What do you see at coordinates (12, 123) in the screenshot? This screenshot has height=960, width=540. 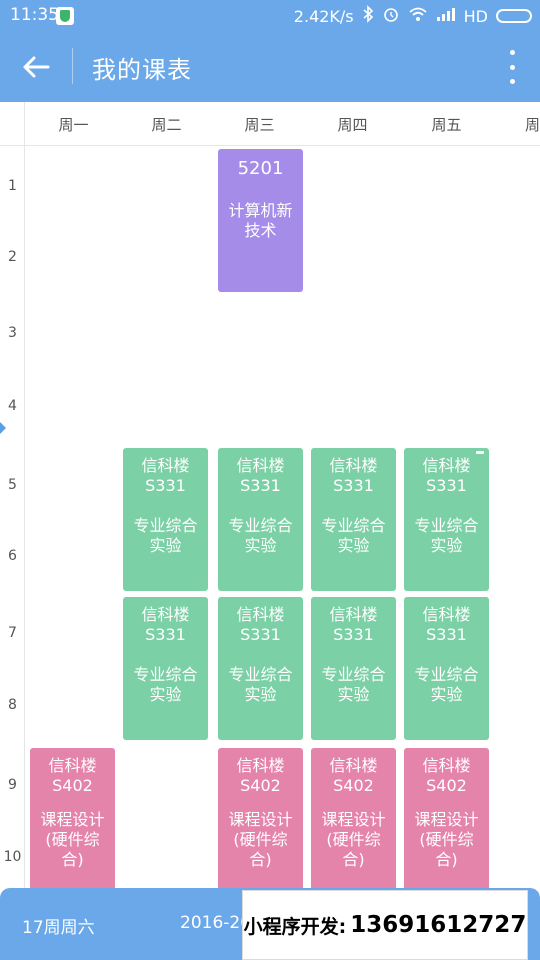 I see `header-corner` at bounding box center [12, 123].